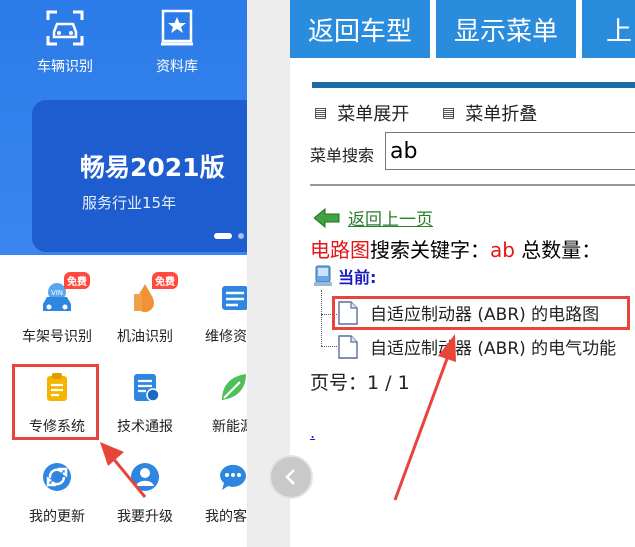 Image resolution: width=635 pixels, height=547 pixels. Describe the element at coordinates (229, 427) in the screenshot. I see `new-energy-label: 新能源` at that location.